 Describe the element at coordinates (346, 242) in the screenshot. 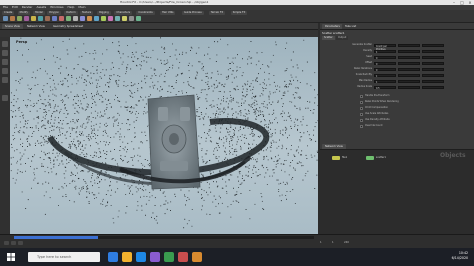

I see `frame-end: 240` at that location.